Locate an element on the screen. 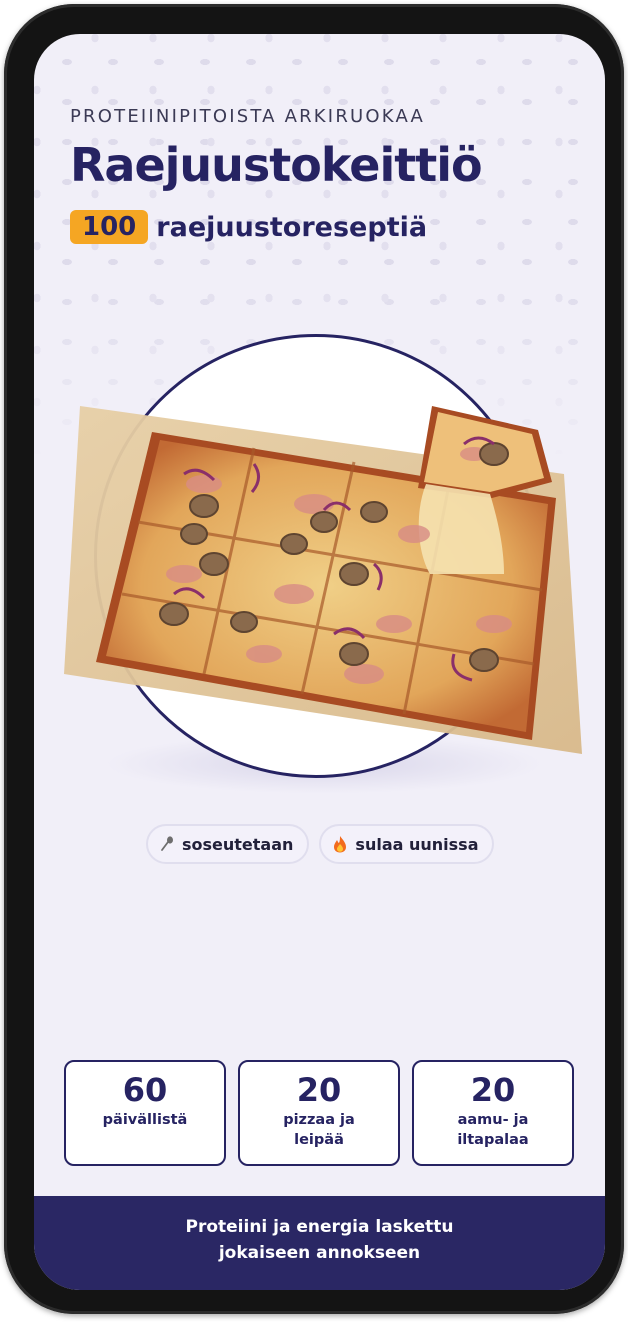 This screenshot has height=1322, width=628. stat-card-breakfast-snacks: 20 aamu- ja iltapalaa is located at coordinates (493, 1113).